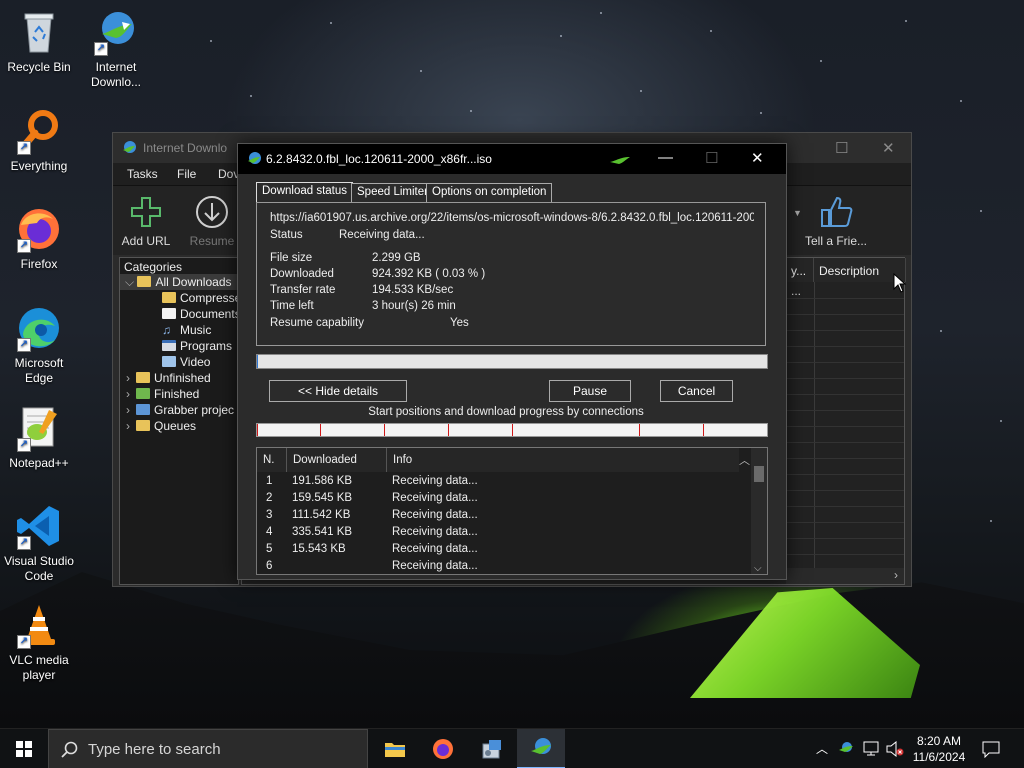  What do you see at coordinates (146, 221) in the screenshot?
I see `add-url-button: Add URL` at bounding box center [146, 221].